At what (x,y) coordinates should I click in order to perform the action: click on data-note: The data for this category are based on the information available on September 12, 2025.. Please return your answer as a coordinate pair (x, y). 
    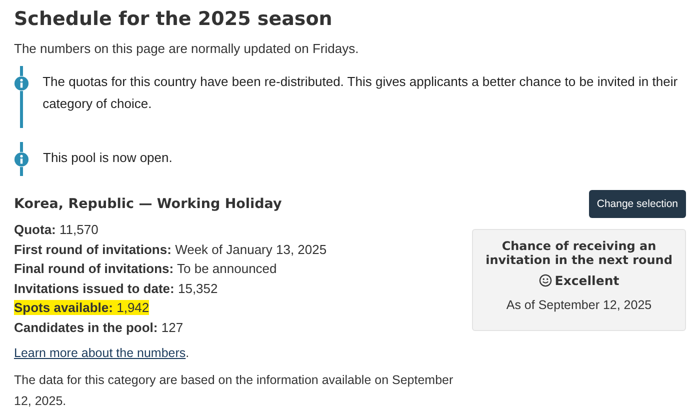
    Looking at the image, I should click on (234, 391).